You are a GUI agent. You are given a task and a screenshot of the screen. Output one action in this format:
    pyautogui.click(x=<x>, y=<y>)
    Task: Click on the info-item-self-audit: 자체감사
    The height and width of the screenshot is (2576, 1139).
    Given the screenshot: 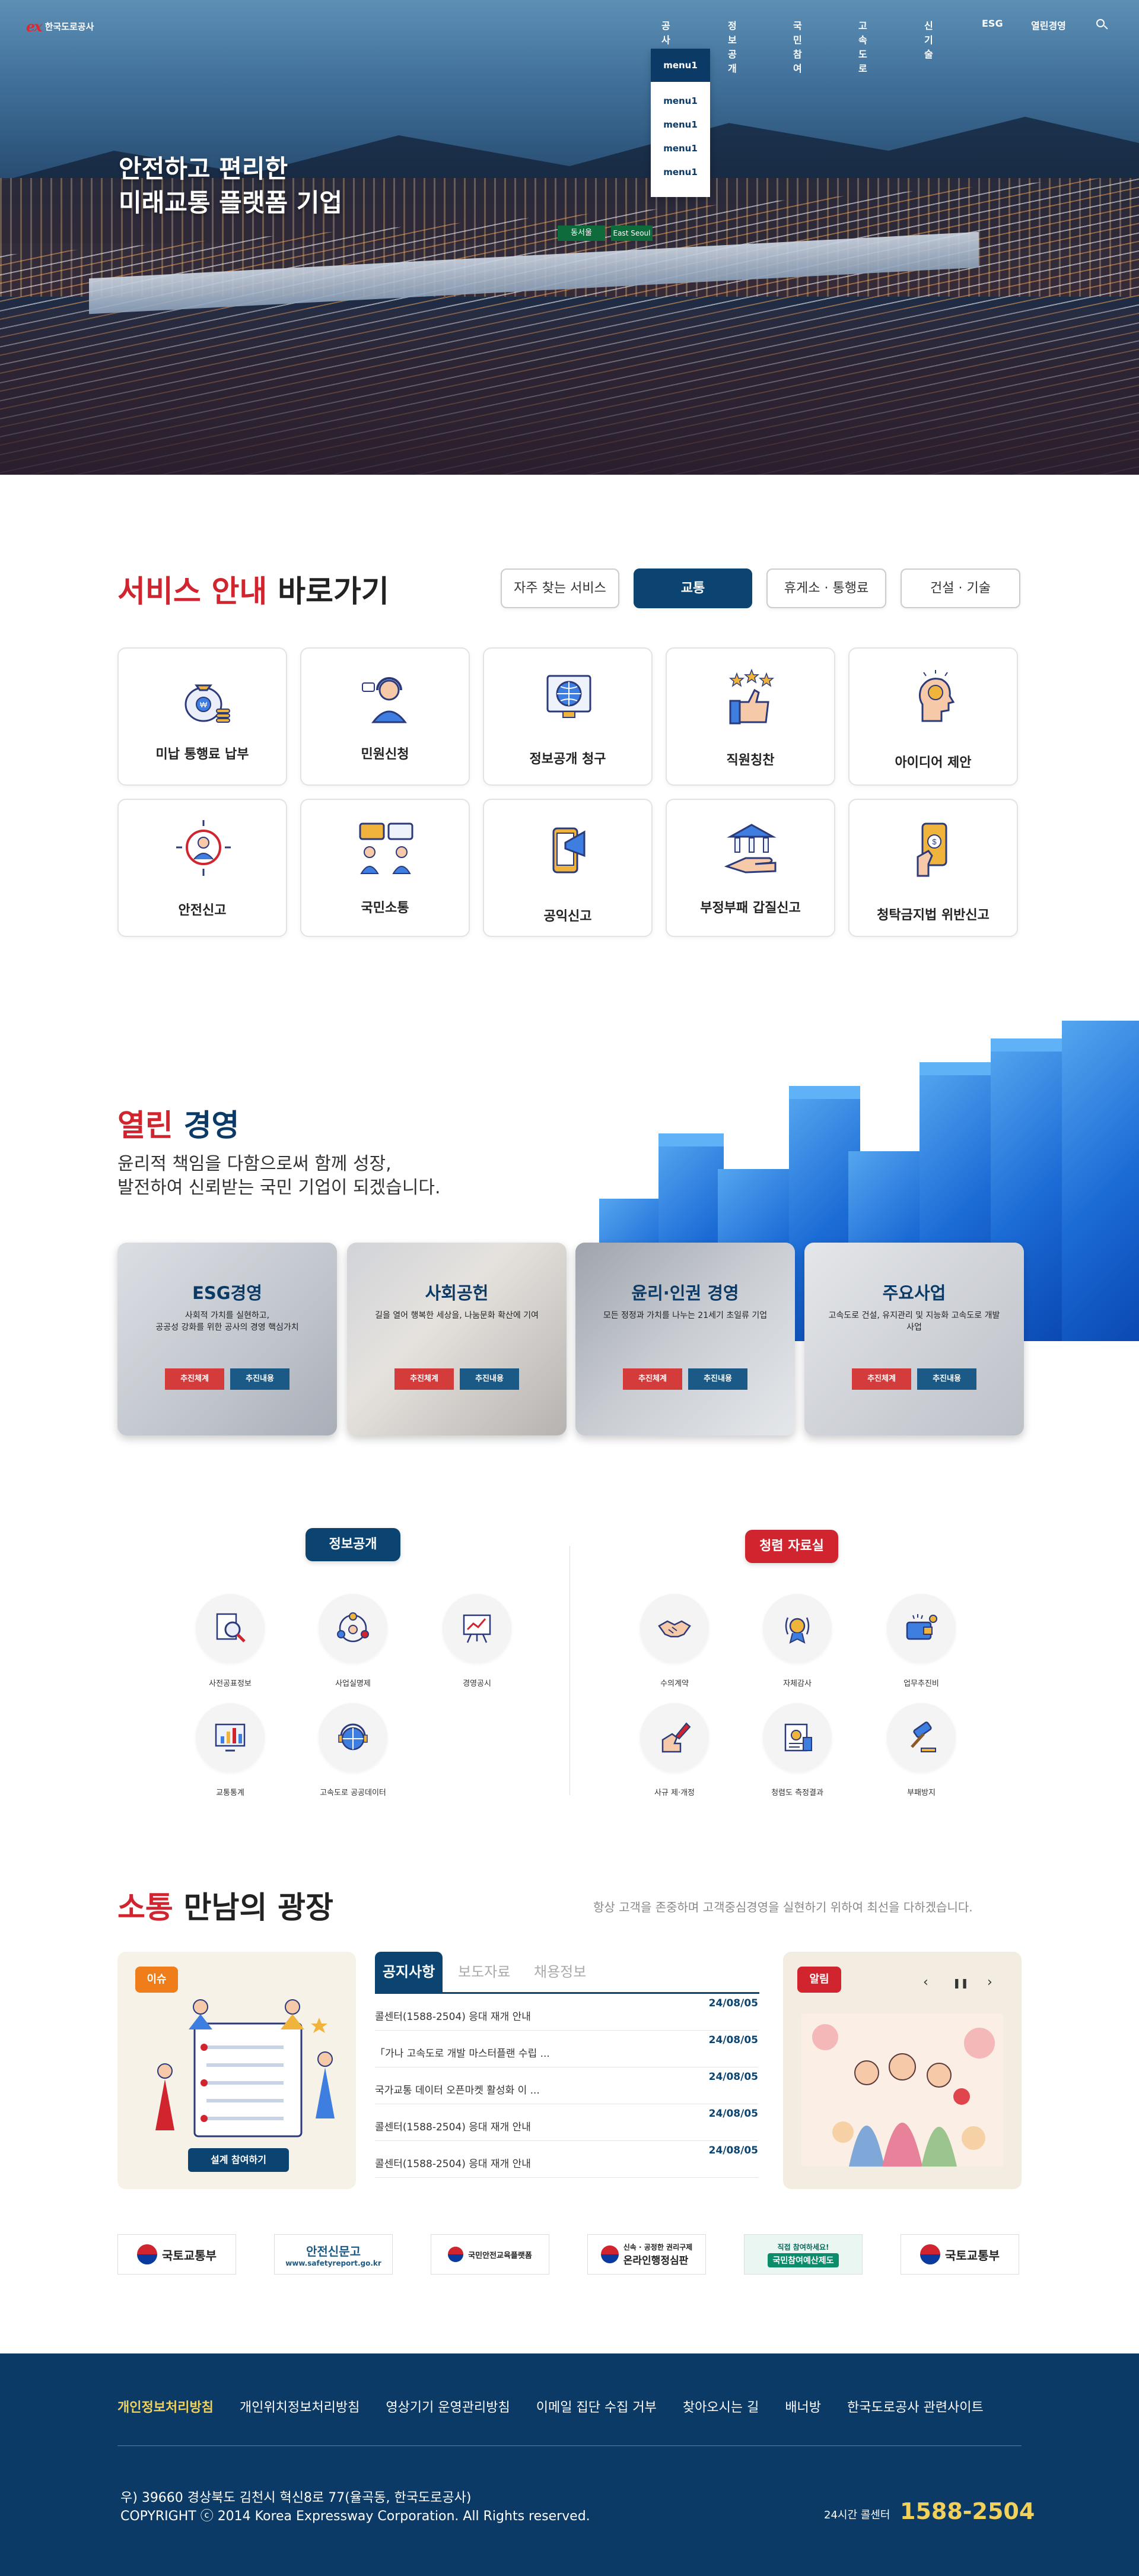 What is the action you would take?
    pyautogui.click(x=798, y=1641)
    